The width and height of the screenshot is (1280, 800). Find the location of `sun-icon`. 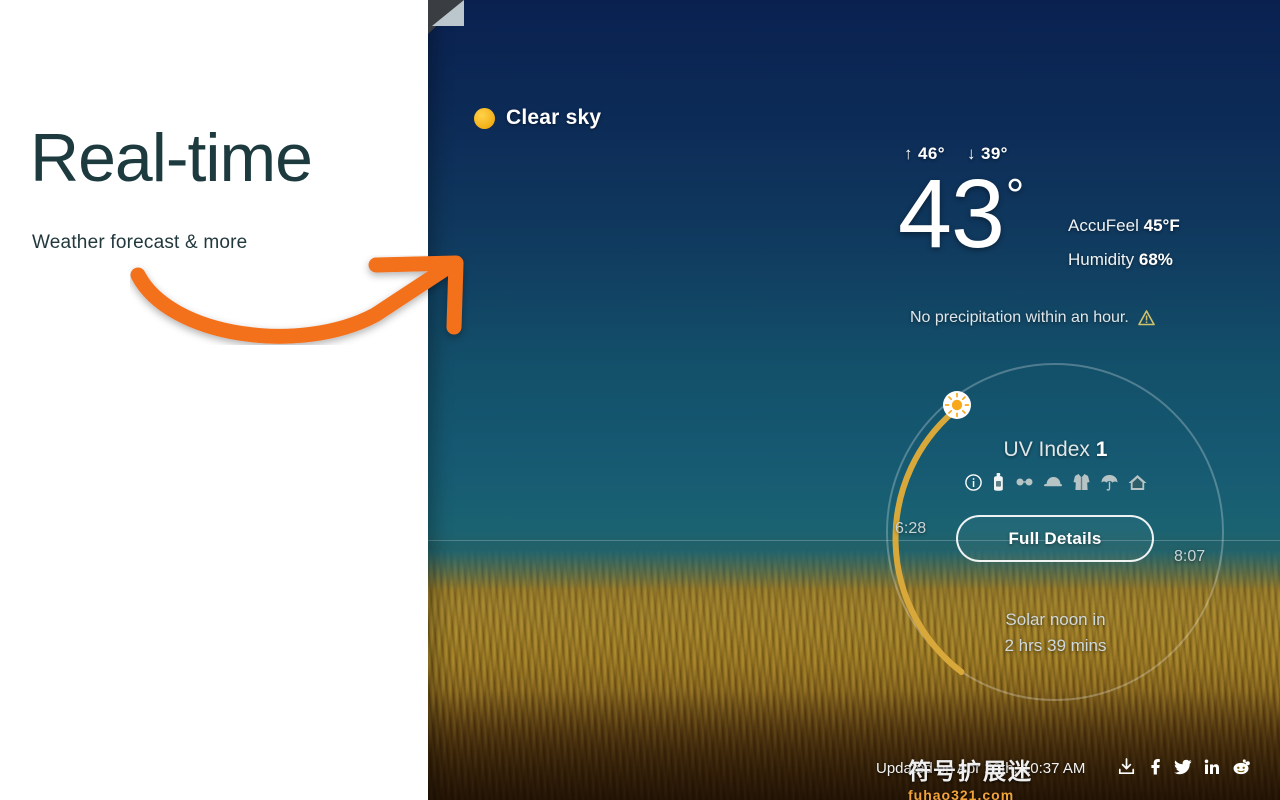

sun-icon is located at coordinates (484, 118).